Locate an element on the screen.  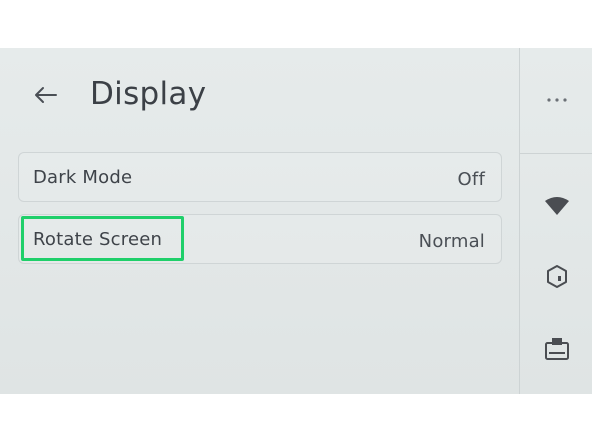
status-sidebar is located at coordinates (555, 221).